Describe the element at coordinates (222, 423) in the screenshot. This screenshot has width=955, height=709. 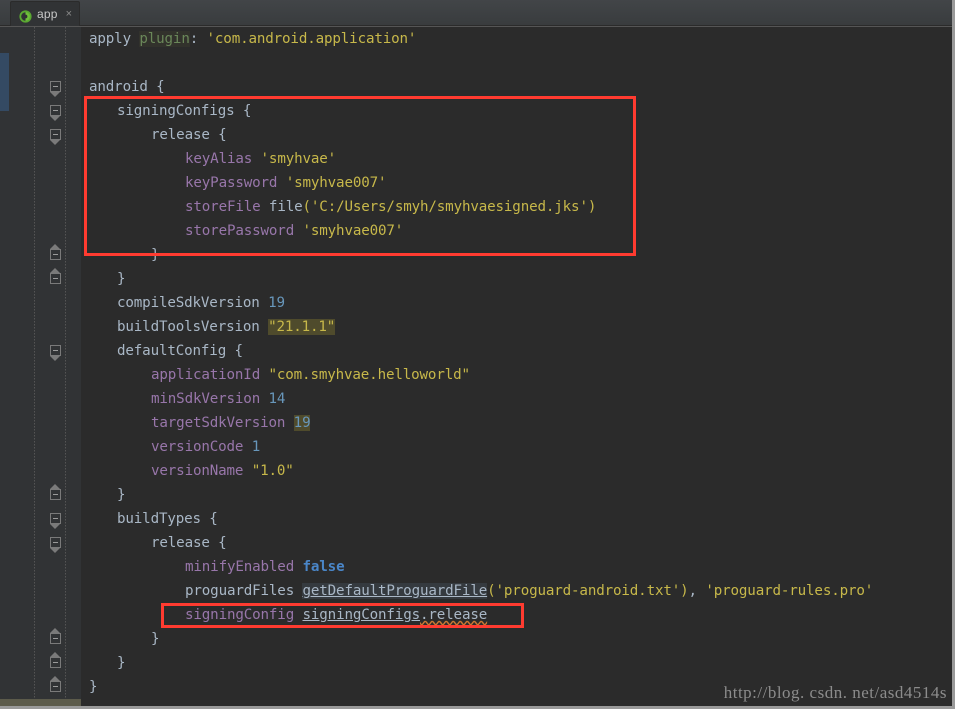
I see `tok: targetSdkVersion` at that location.